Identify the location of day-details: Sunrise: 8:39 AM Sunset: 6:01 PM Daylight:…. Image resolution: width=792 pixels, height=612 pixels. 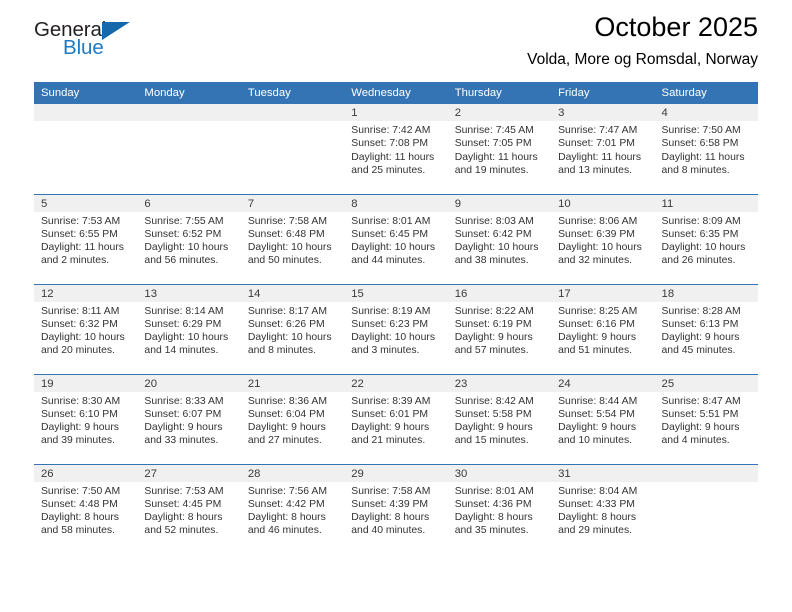
(395, 420).